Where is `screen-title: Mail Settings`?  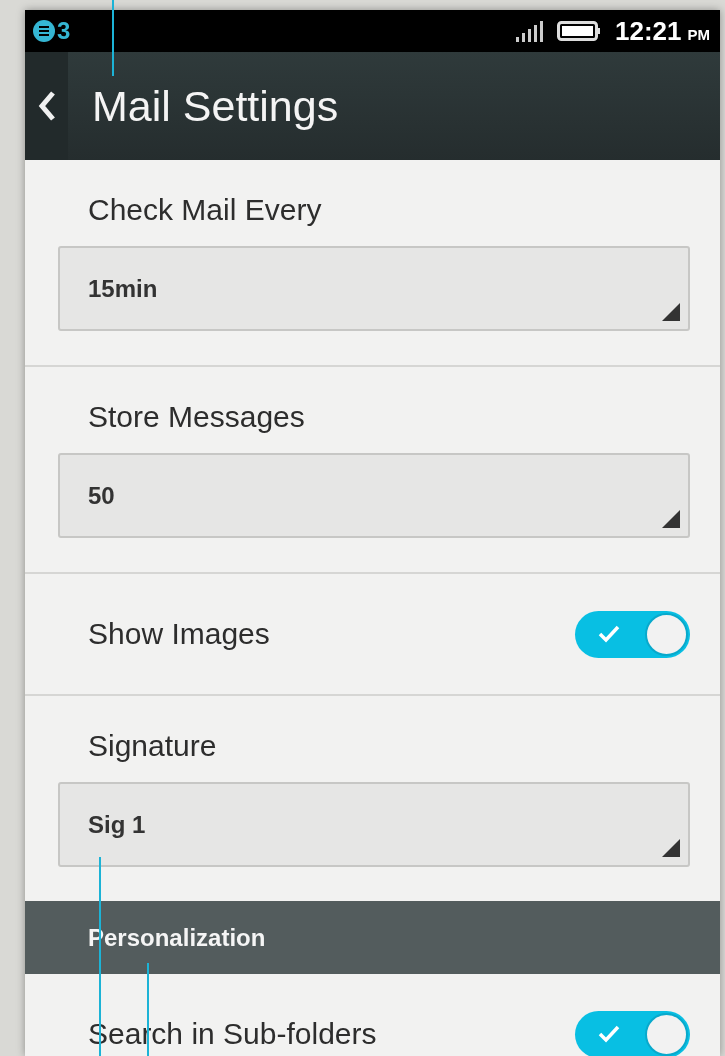 screen-title: Mail Settings is located at coordinates (215, 106).